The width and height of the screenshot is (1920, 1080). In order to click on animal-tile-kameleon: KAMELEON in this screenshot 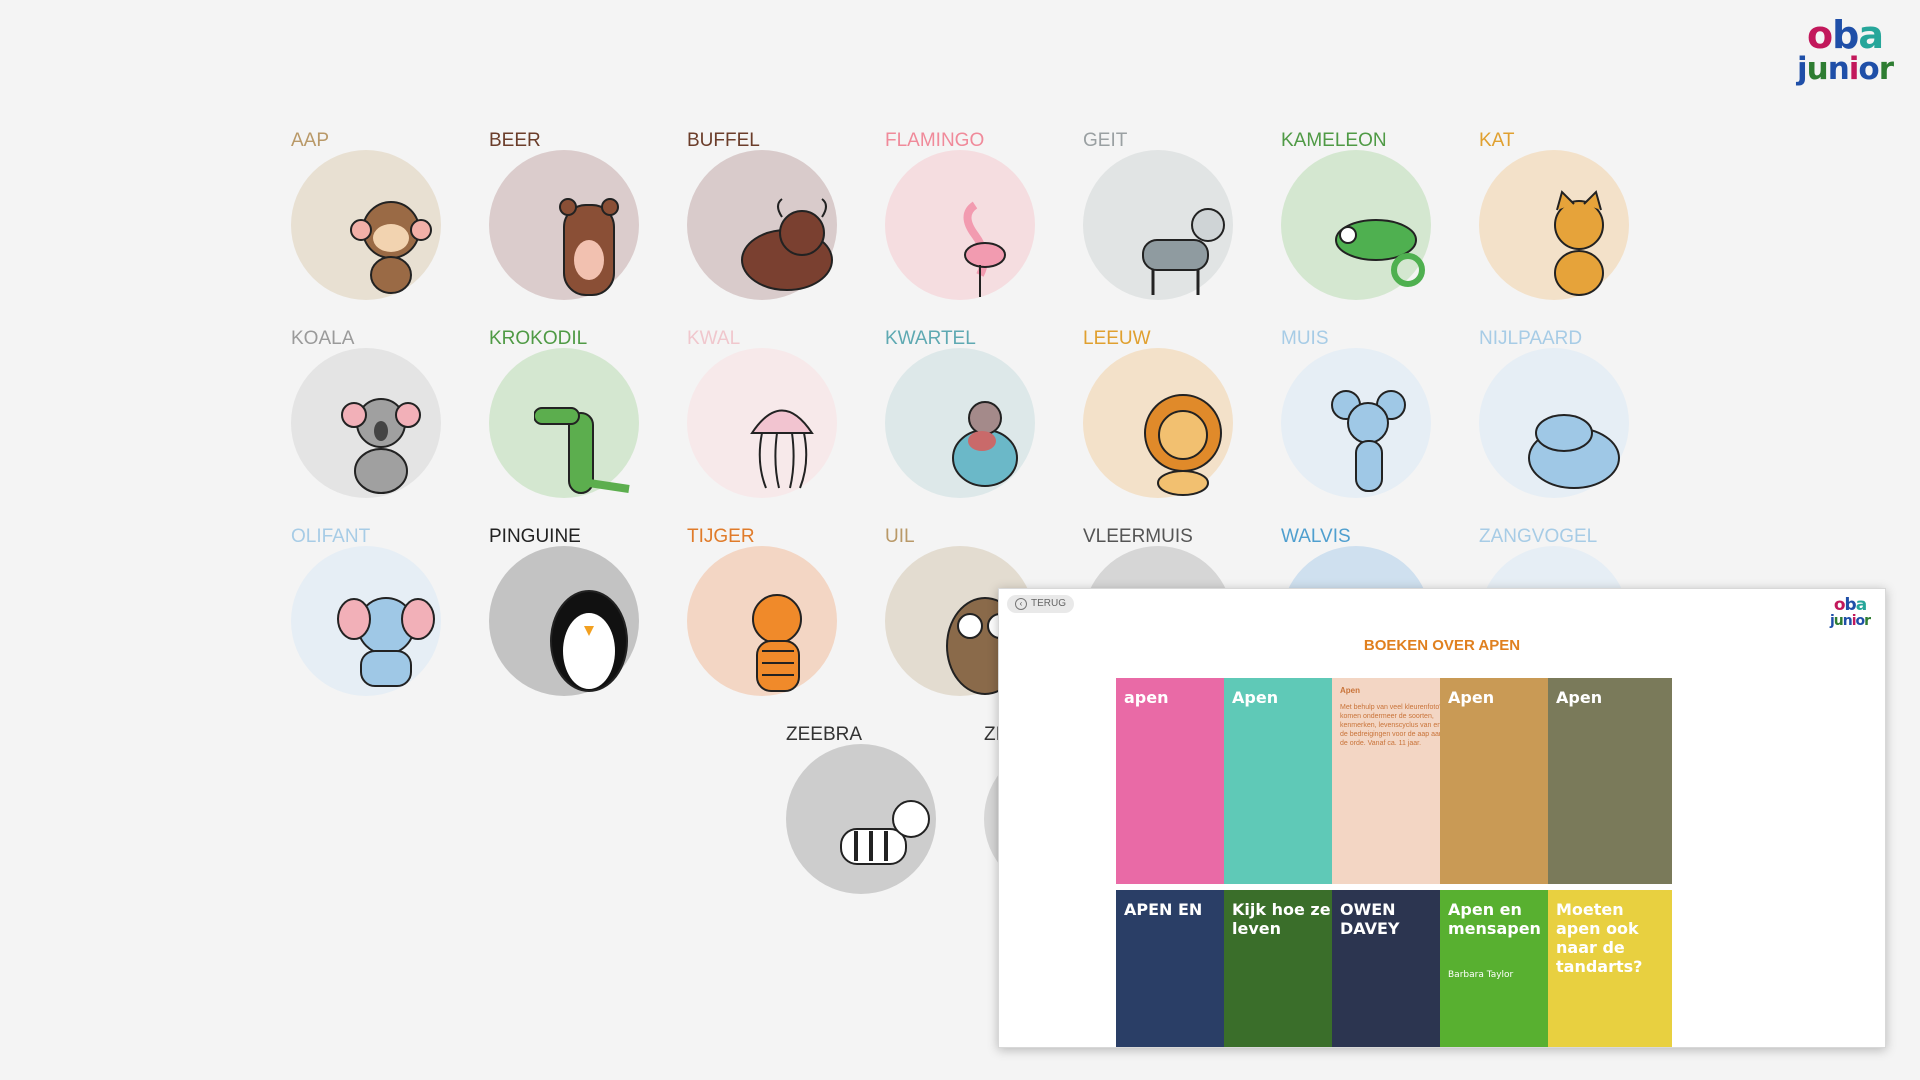, I will do `click(1356, 215)`.